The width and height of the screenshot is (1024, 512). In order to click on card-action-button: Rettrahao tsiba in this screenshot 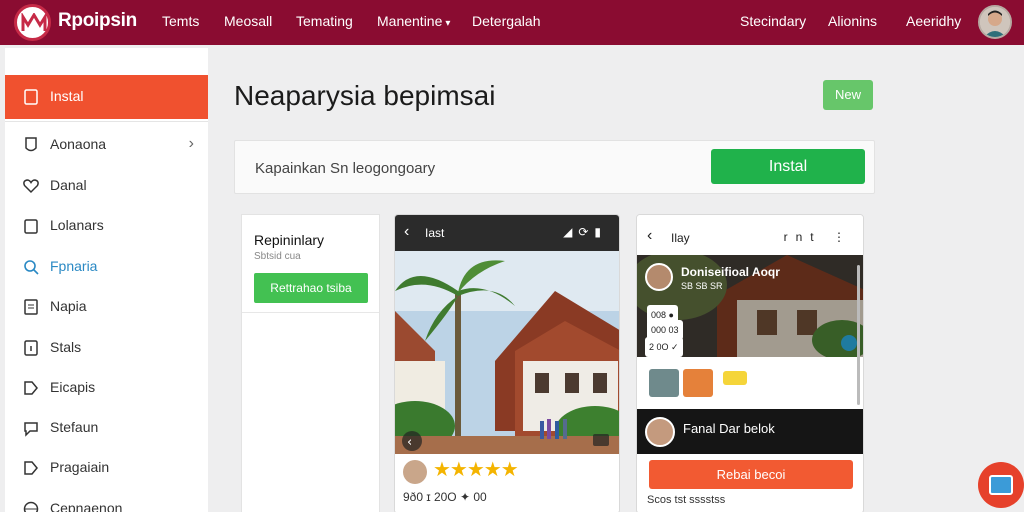, I will do `click(311, 288)`.